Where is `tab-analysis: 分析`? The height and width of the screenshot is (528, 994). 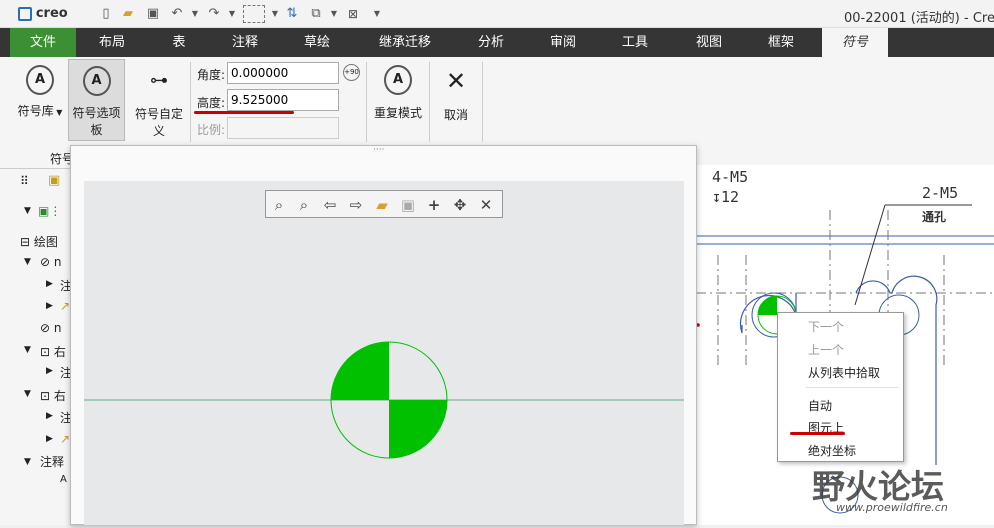
tab-analysis: 分析 is located at coordinates (491, 42).